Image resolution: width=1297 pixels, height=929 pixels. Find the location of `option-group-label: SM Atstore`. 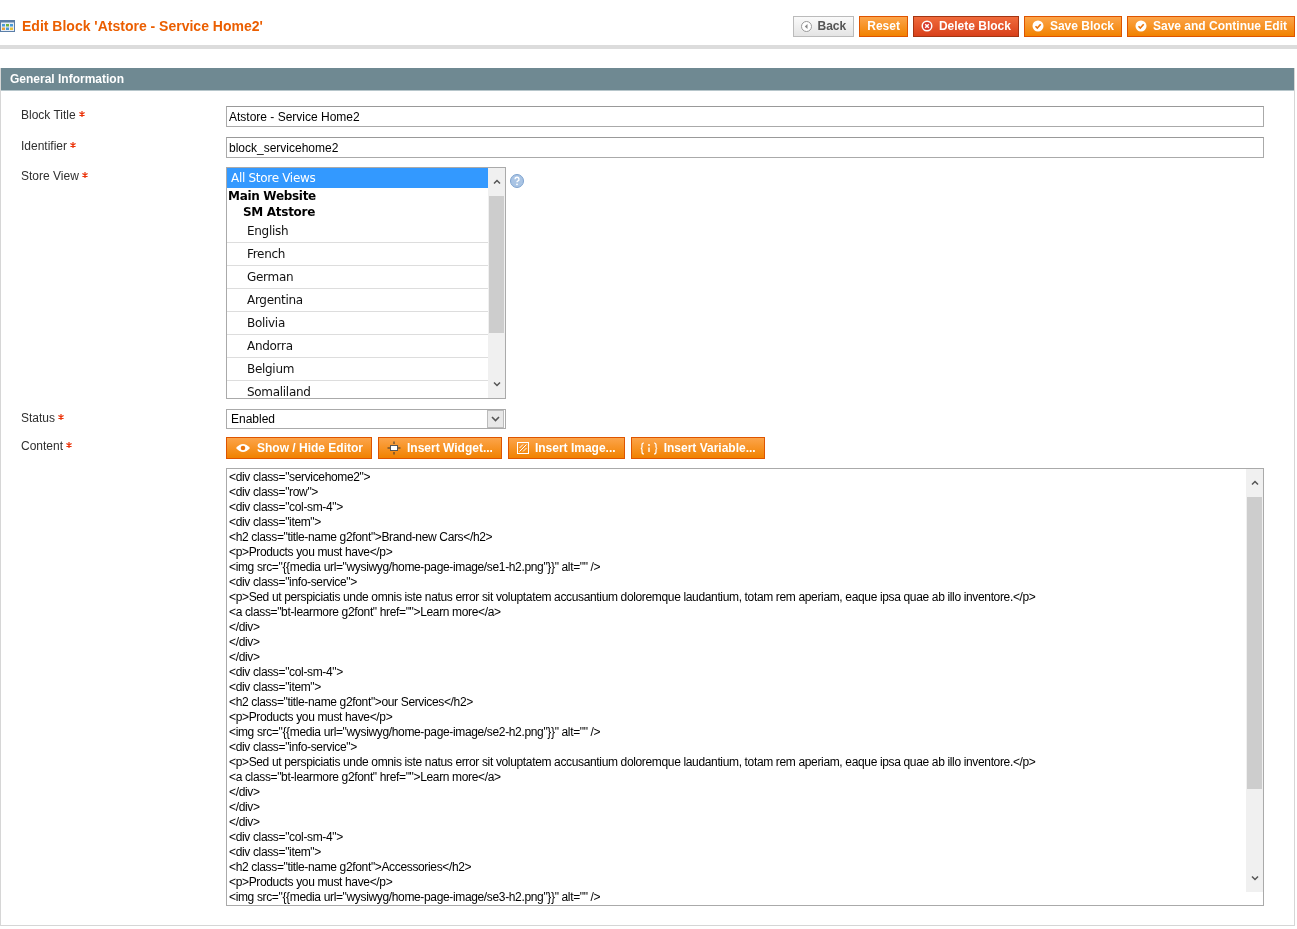

option-group-label: SM Atstore is located at coordinates (279, 212).